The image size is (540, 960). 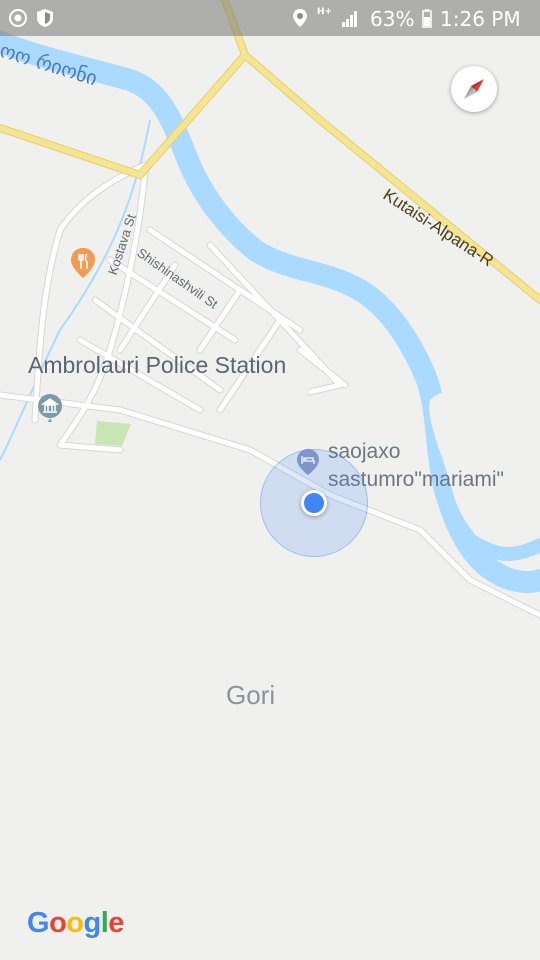 What do you see at coordinates (251, 695) in the screenshot?
I see `town-label: Gori` at bounding box center [251, 695].